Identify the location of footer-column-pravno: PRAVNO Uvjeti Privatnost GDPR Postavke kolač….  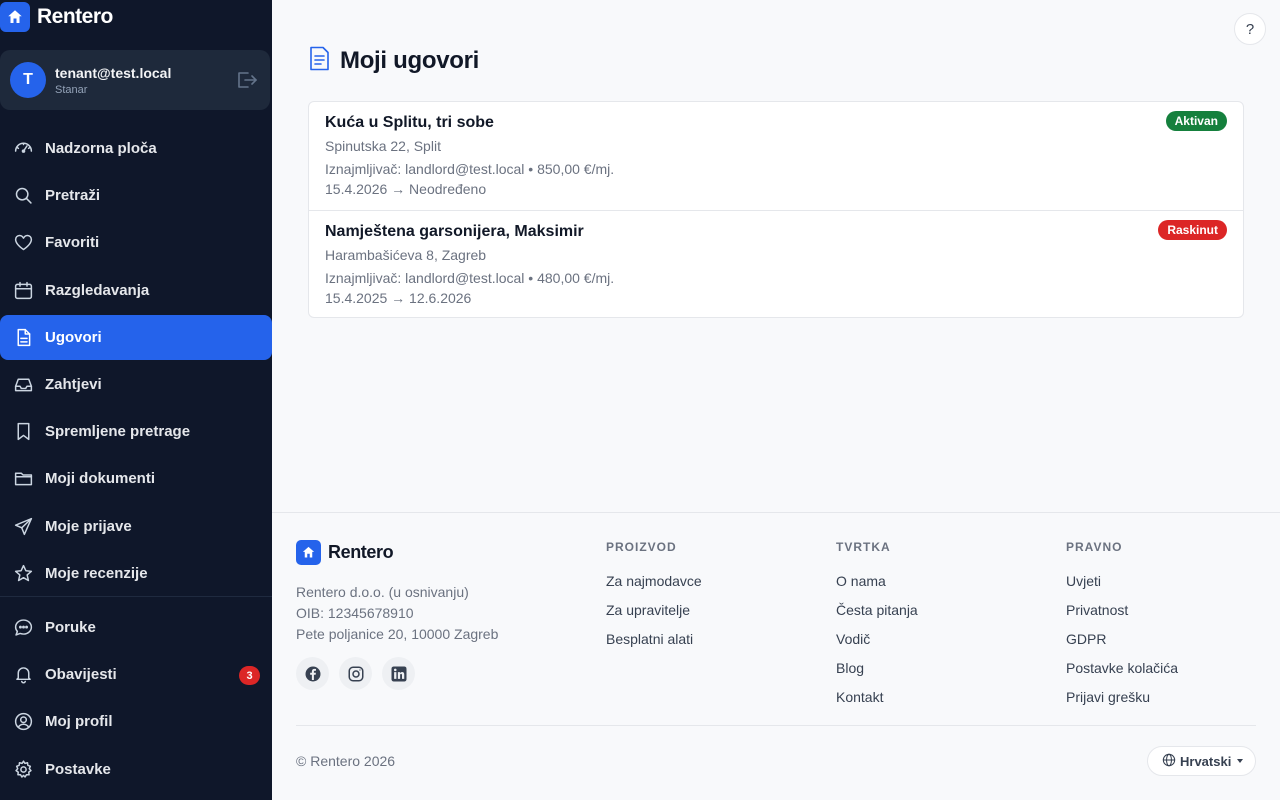
(1122, 626).